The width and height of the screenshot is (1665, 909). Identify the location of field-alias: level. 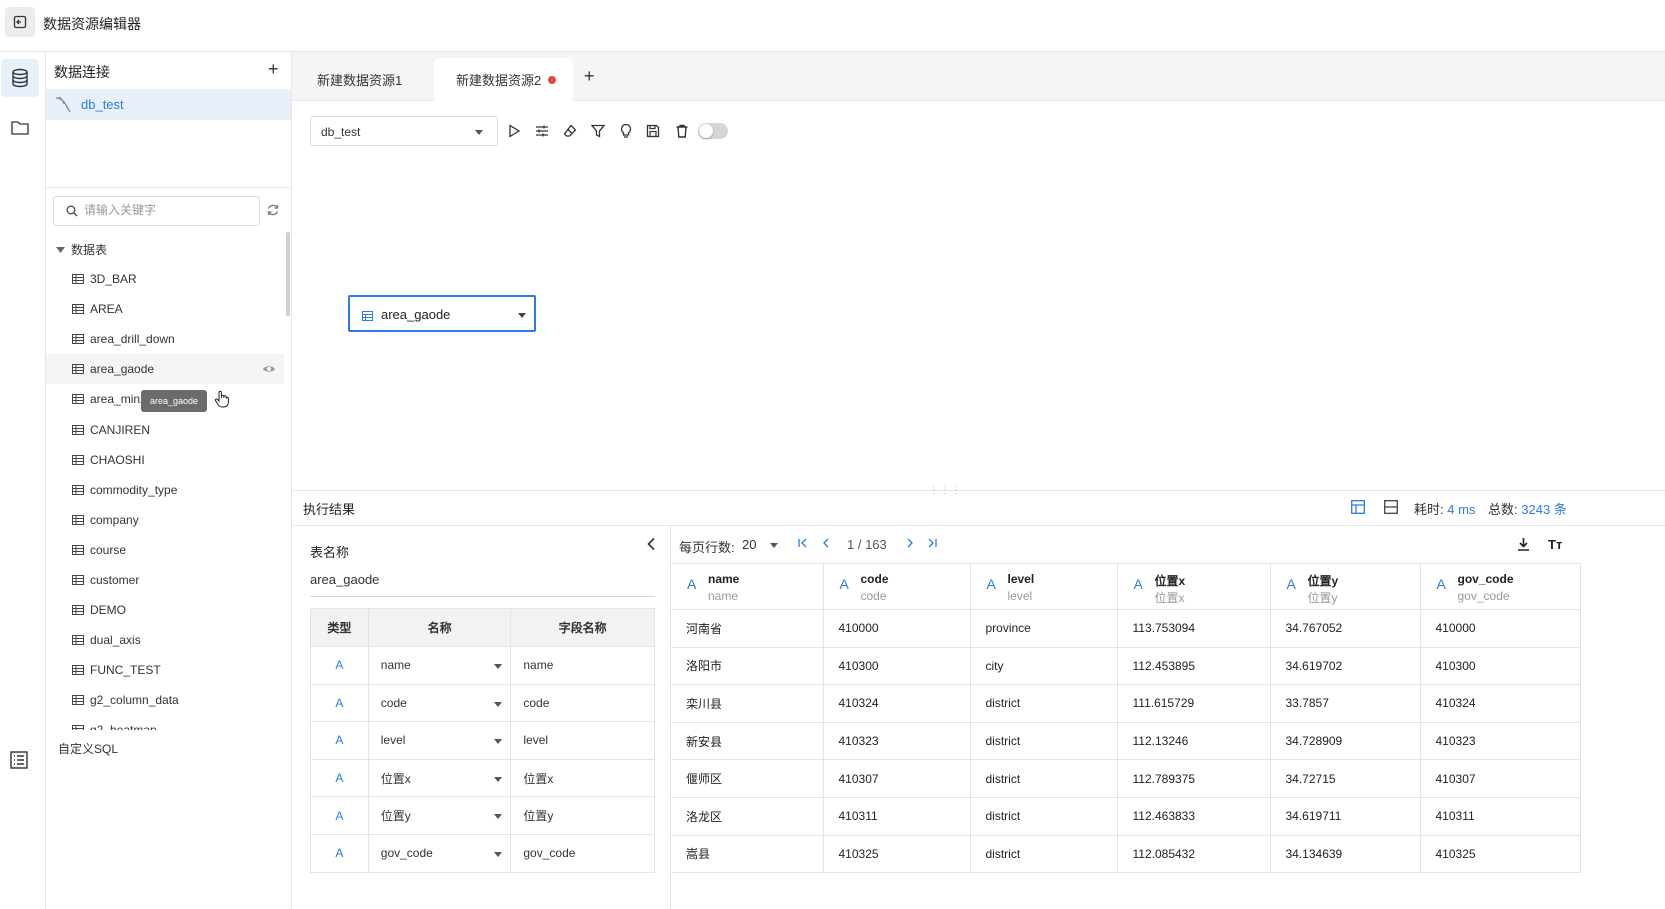
(582, 740).